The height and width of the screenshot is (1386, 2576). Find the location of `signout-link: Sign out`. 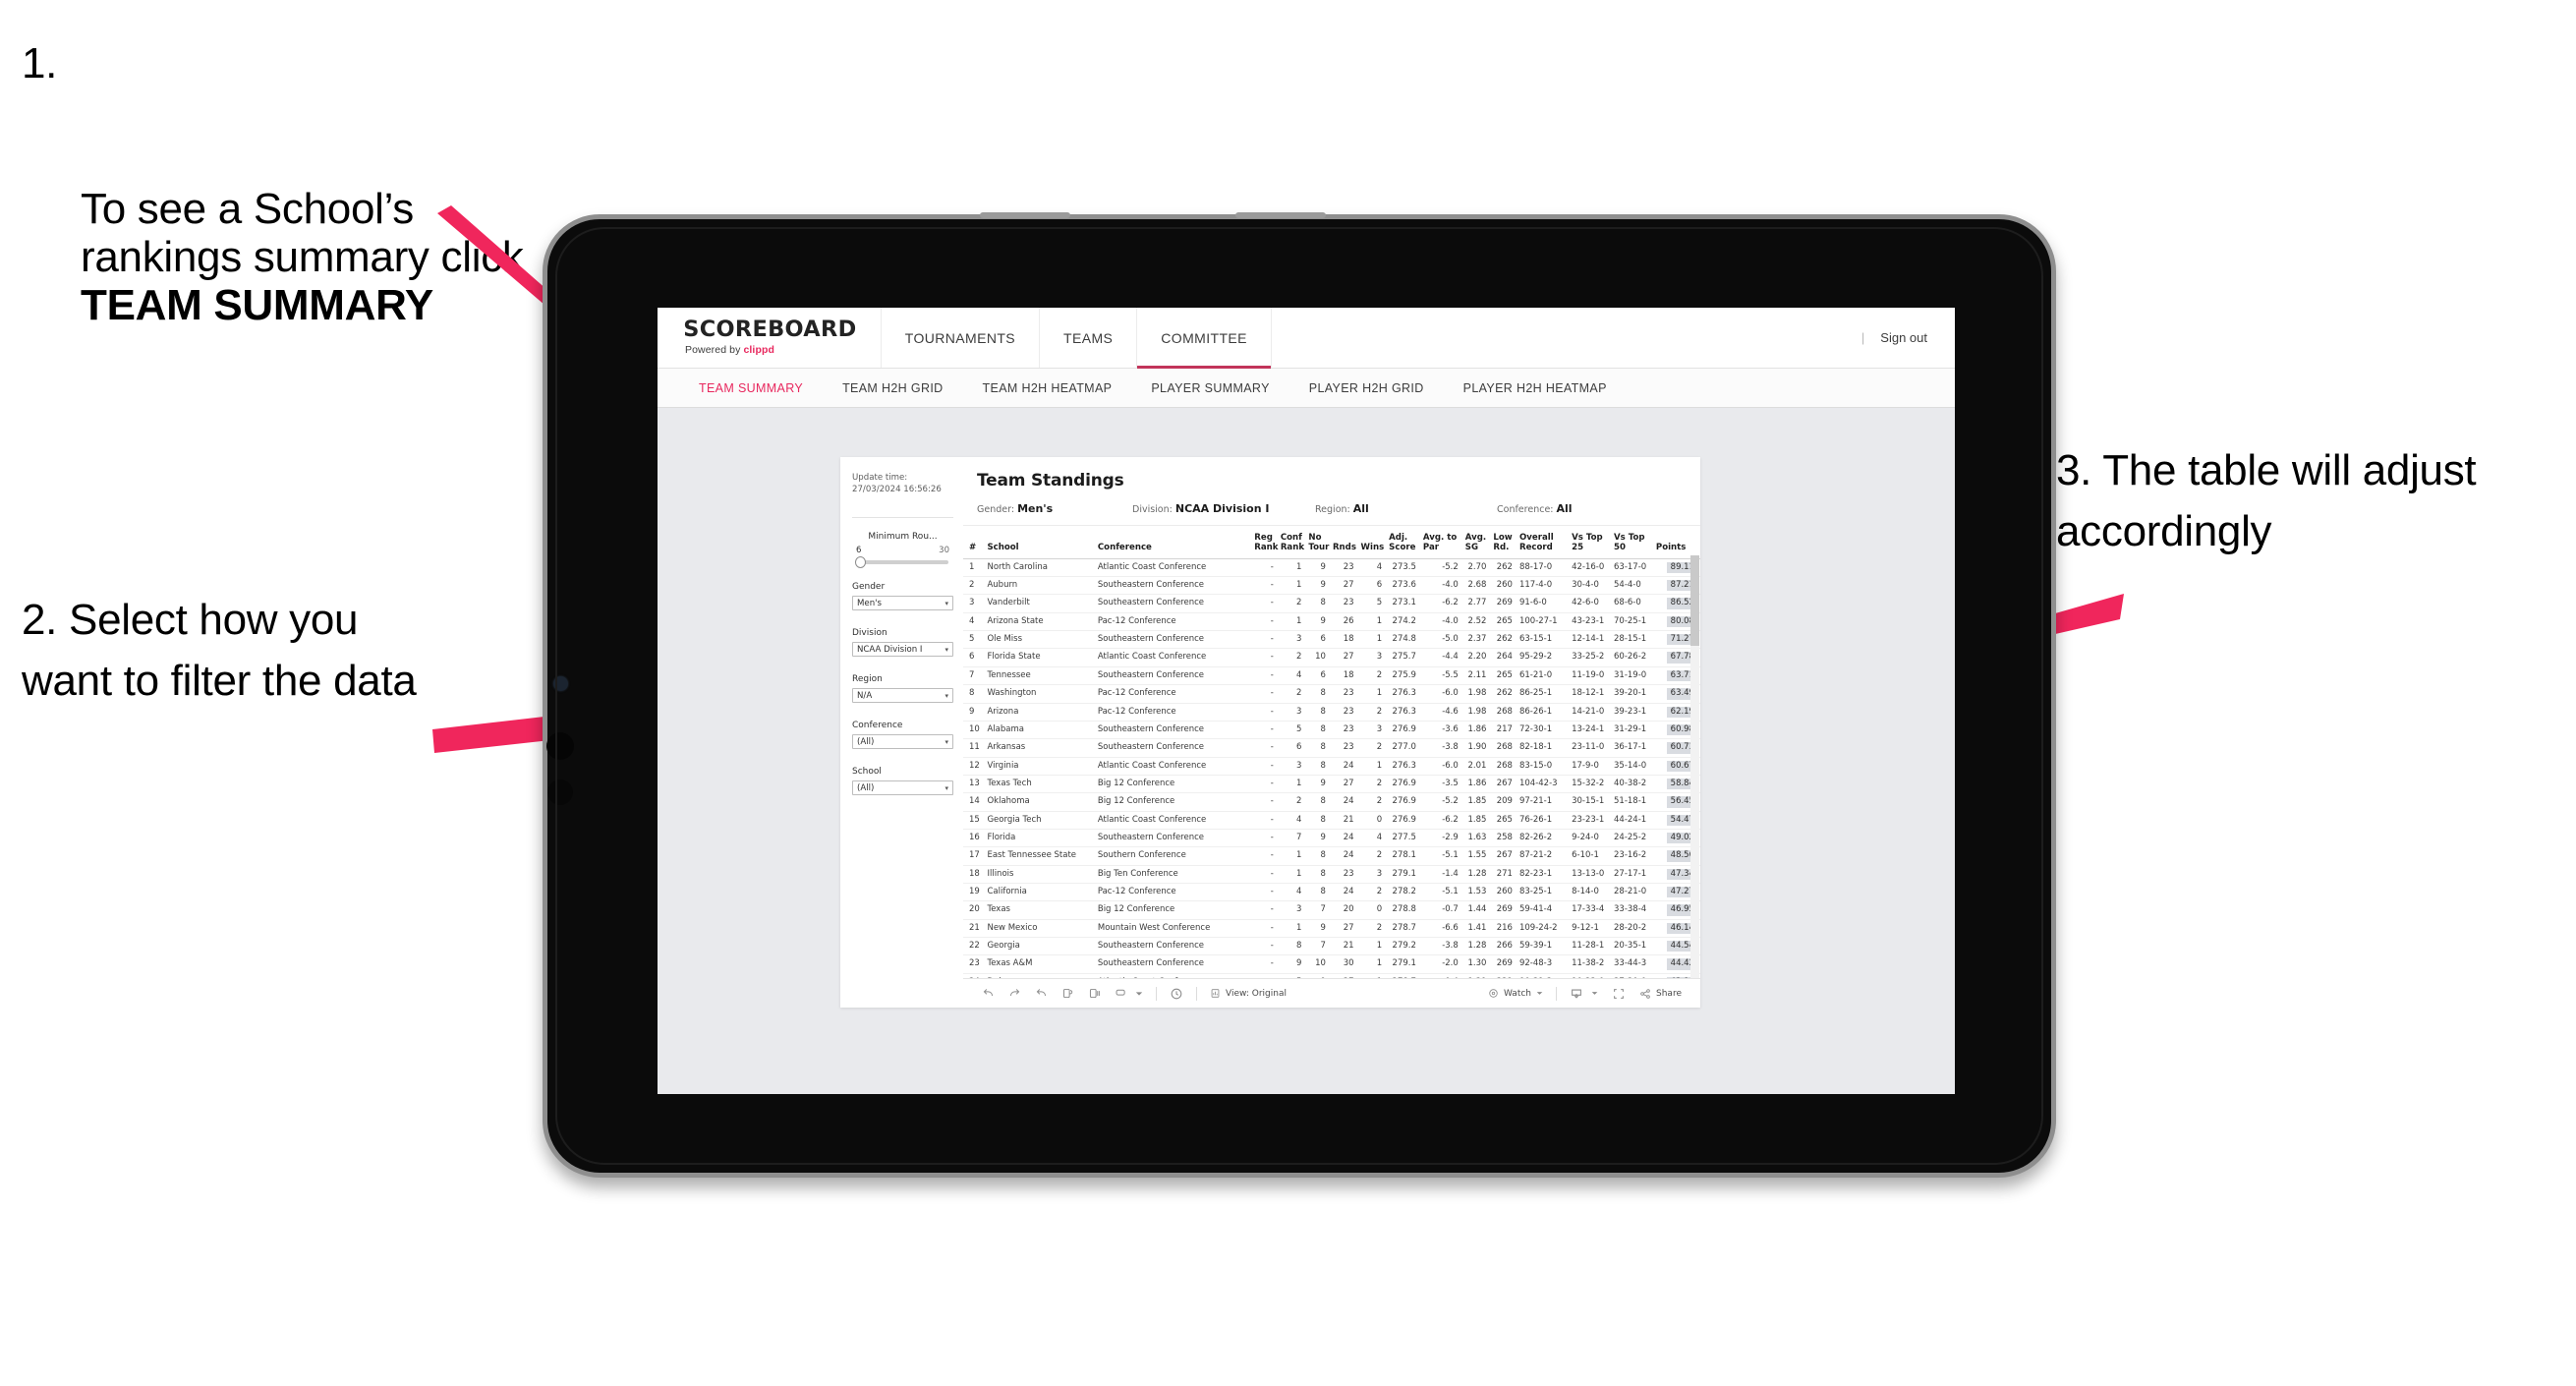

signout-link: Sign out is located at coordinates (1904, 337).